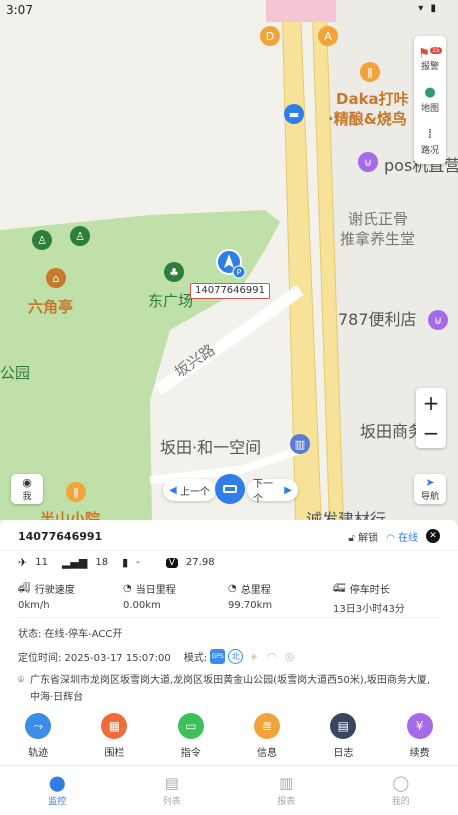 Image resolution: width=458 pixels, height=815 pixels. What do you see at coordinates (60, 536) in the screenshot?
I see `device-id: 14077646991` at bounding box center [60, 536].